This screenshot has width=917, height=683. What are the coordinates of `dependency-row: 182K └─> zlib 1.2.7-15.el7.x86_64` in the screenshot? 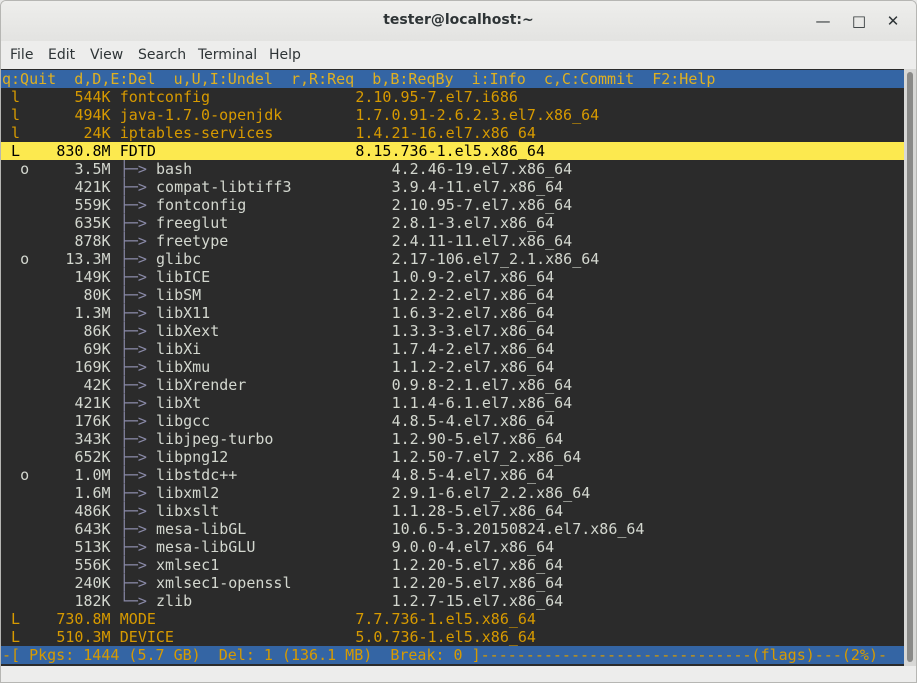 It's located at (452, 601).